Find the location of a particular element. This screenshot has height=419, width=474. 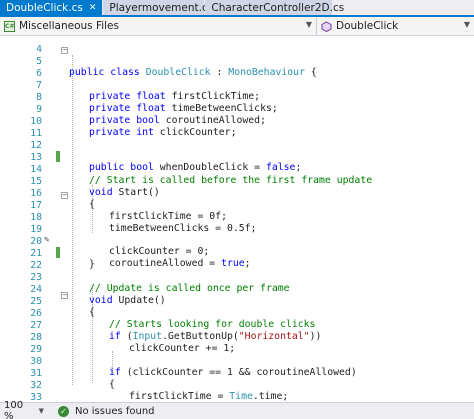

method-icon is located at coordinates (326, 26).